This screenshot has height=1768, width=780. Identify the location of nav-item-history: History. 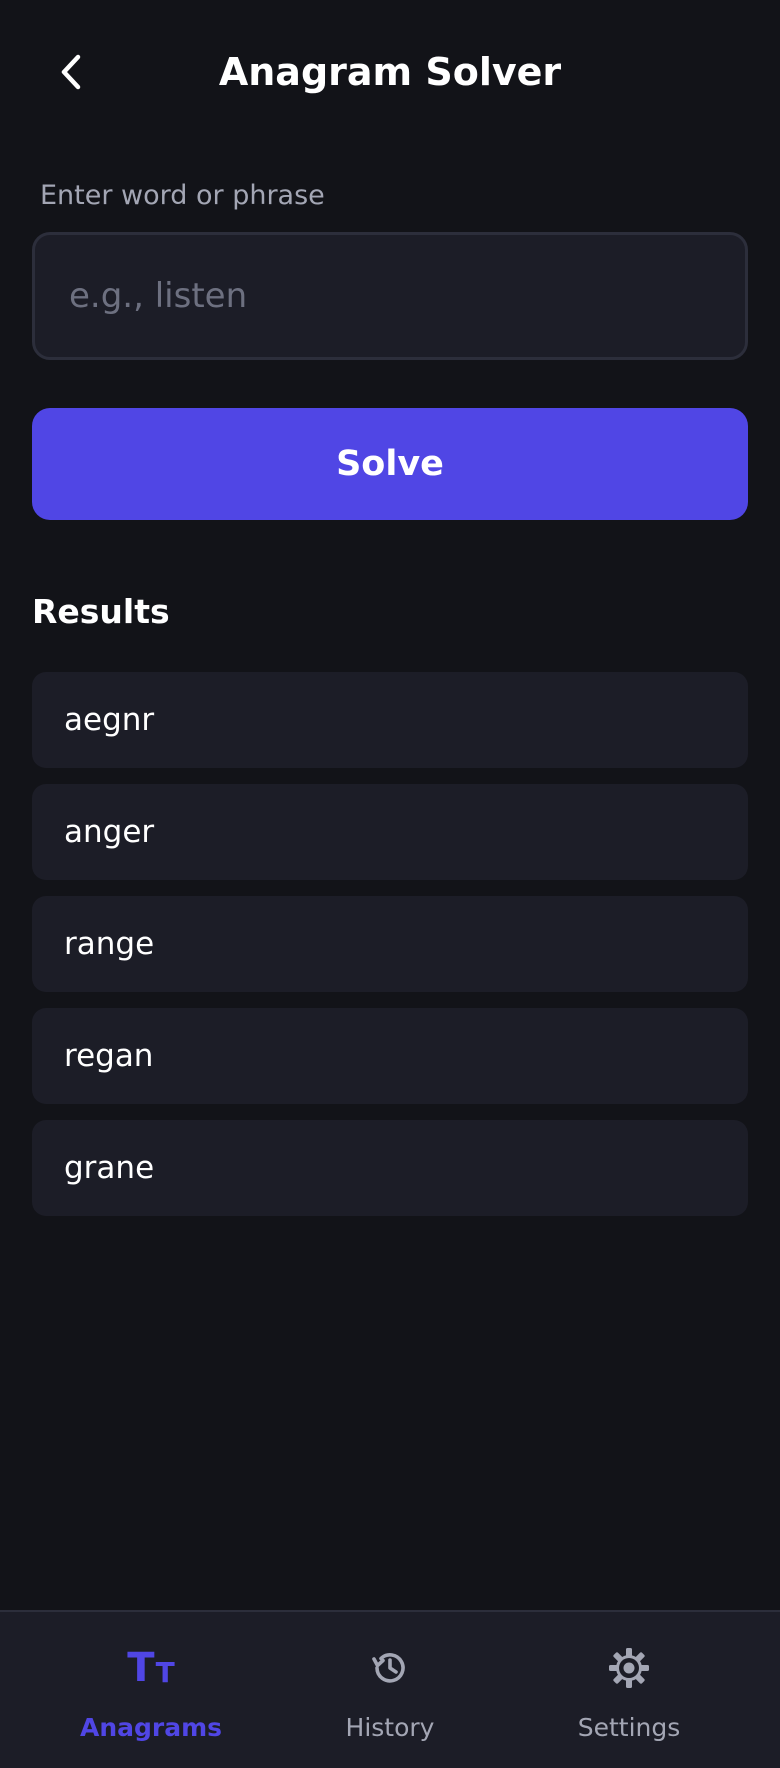
(390, 1690).